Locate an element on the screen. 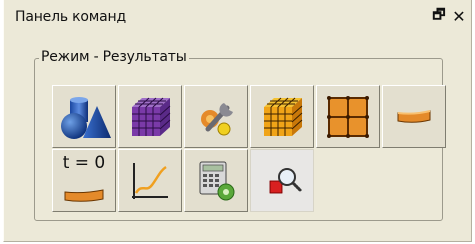 This screenshot has width=475, height=244. time-step-label: t = 0 is located at coordinates (84, 163).